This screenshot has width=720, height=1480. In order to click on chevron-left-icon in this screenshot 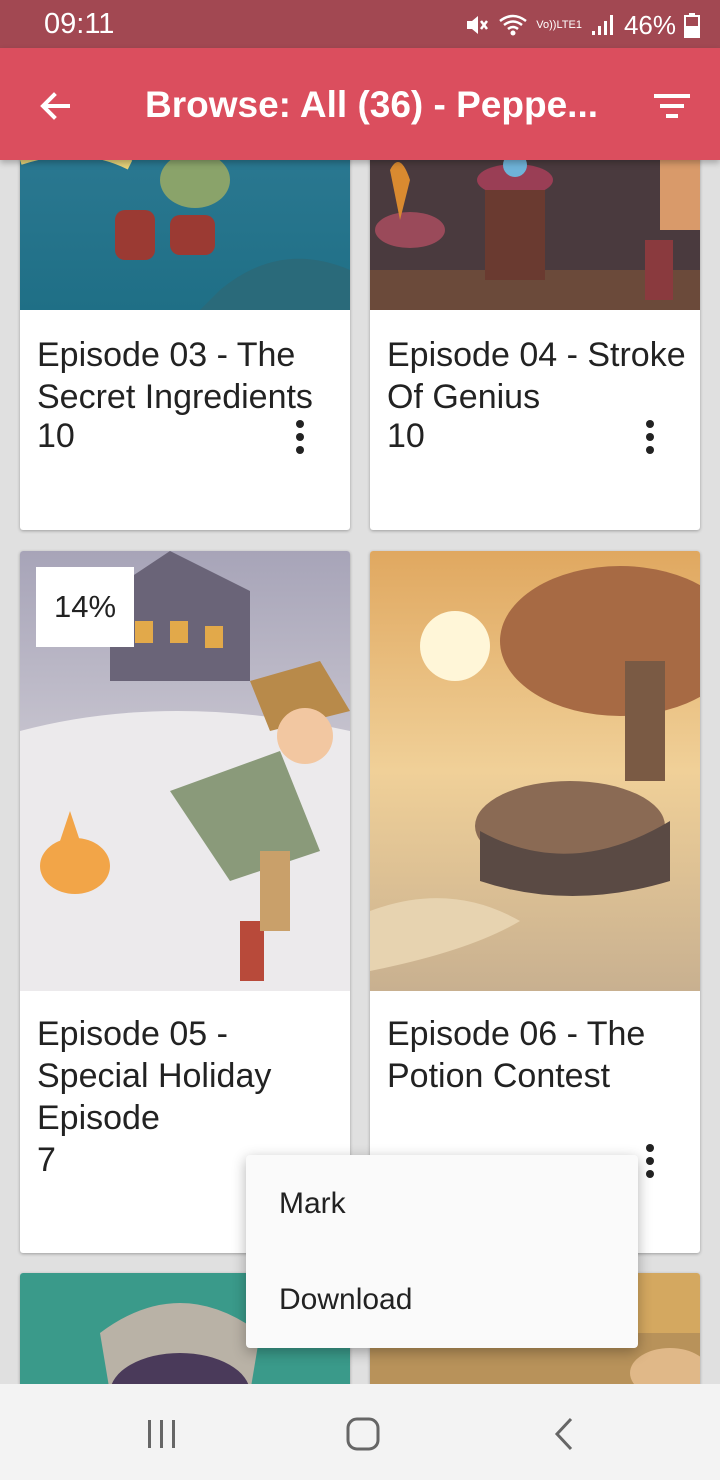, I will do `click(563, 1434)`.